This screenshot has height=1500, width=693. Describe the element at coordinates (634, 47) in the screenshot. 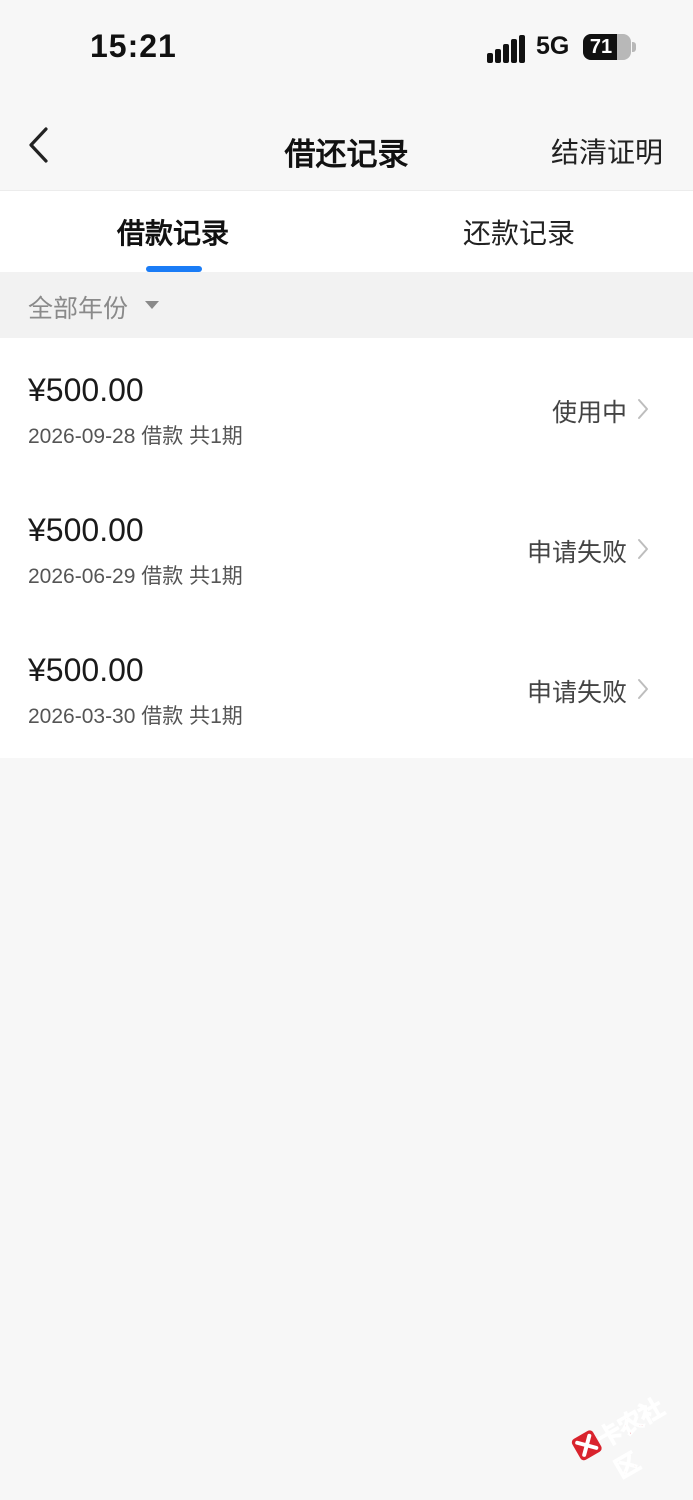

I see `battery-cap` at that location.